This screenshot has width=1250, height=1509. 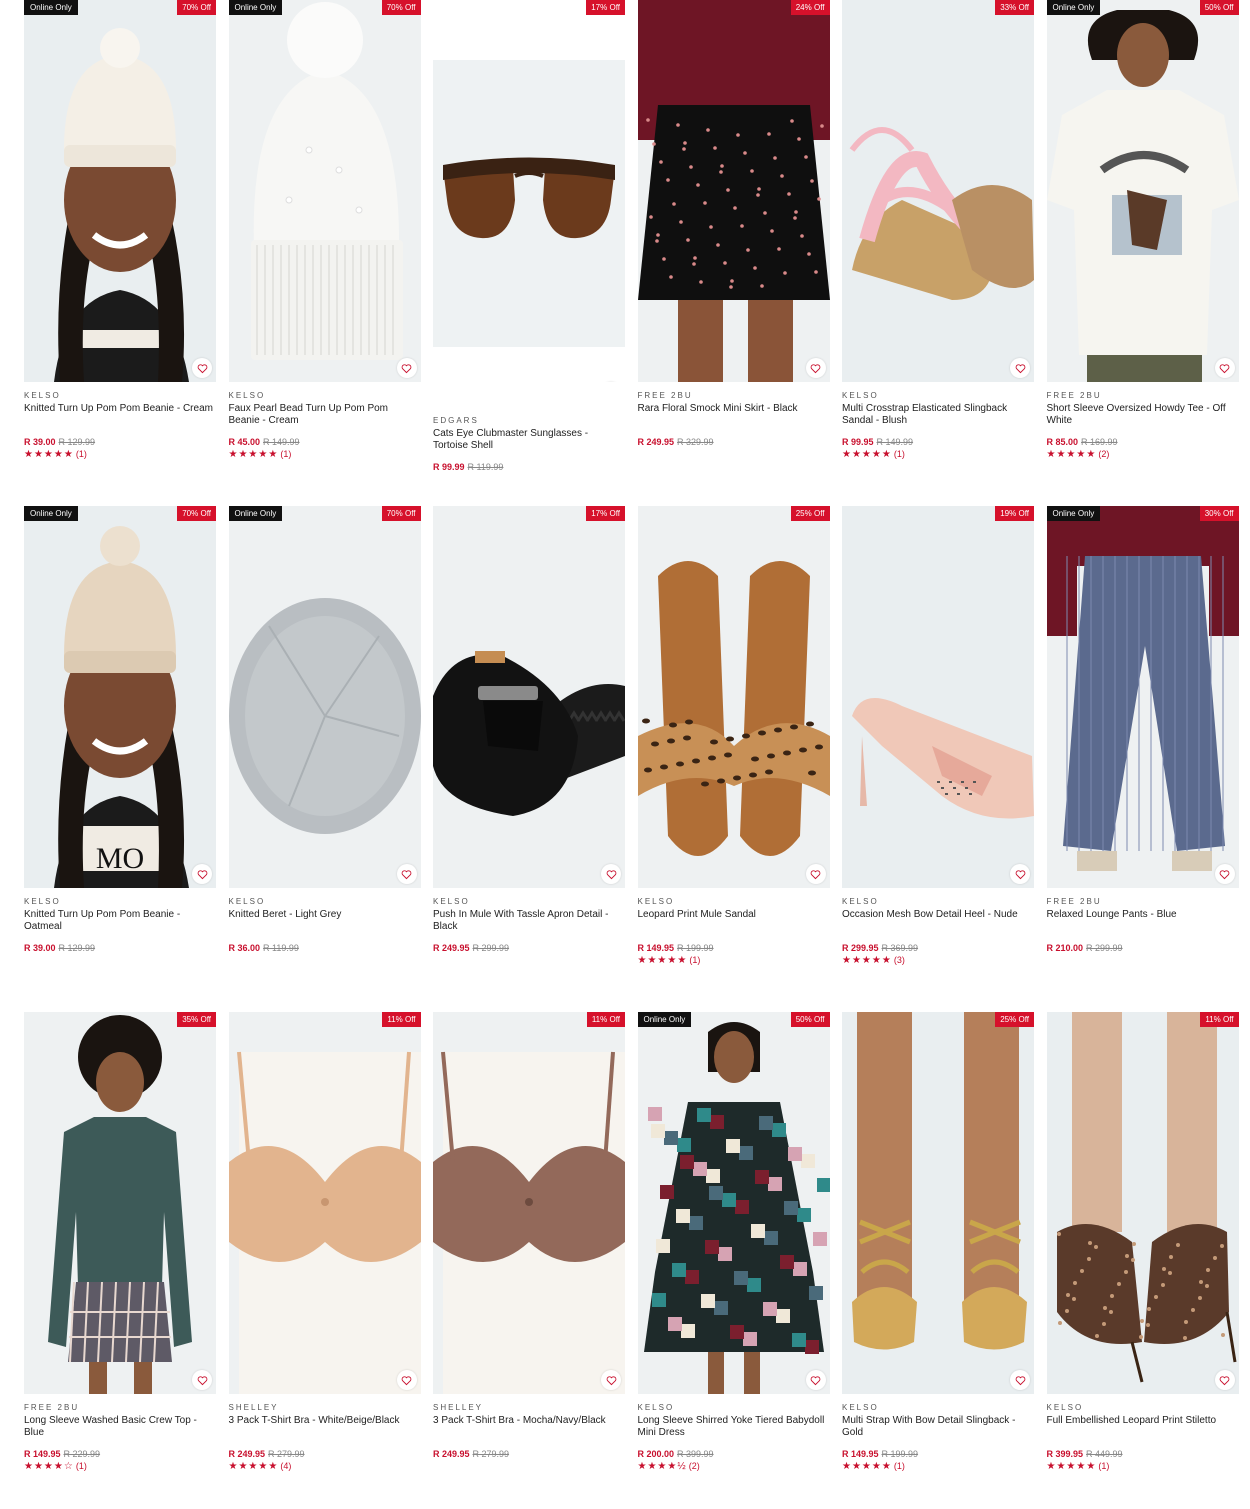 What do you see at coordinates (1143, 1432) in the screenshot?
I see `product-name: Full Embellished Leopard Print Stiletto` at bounding box center [1143, 1432].